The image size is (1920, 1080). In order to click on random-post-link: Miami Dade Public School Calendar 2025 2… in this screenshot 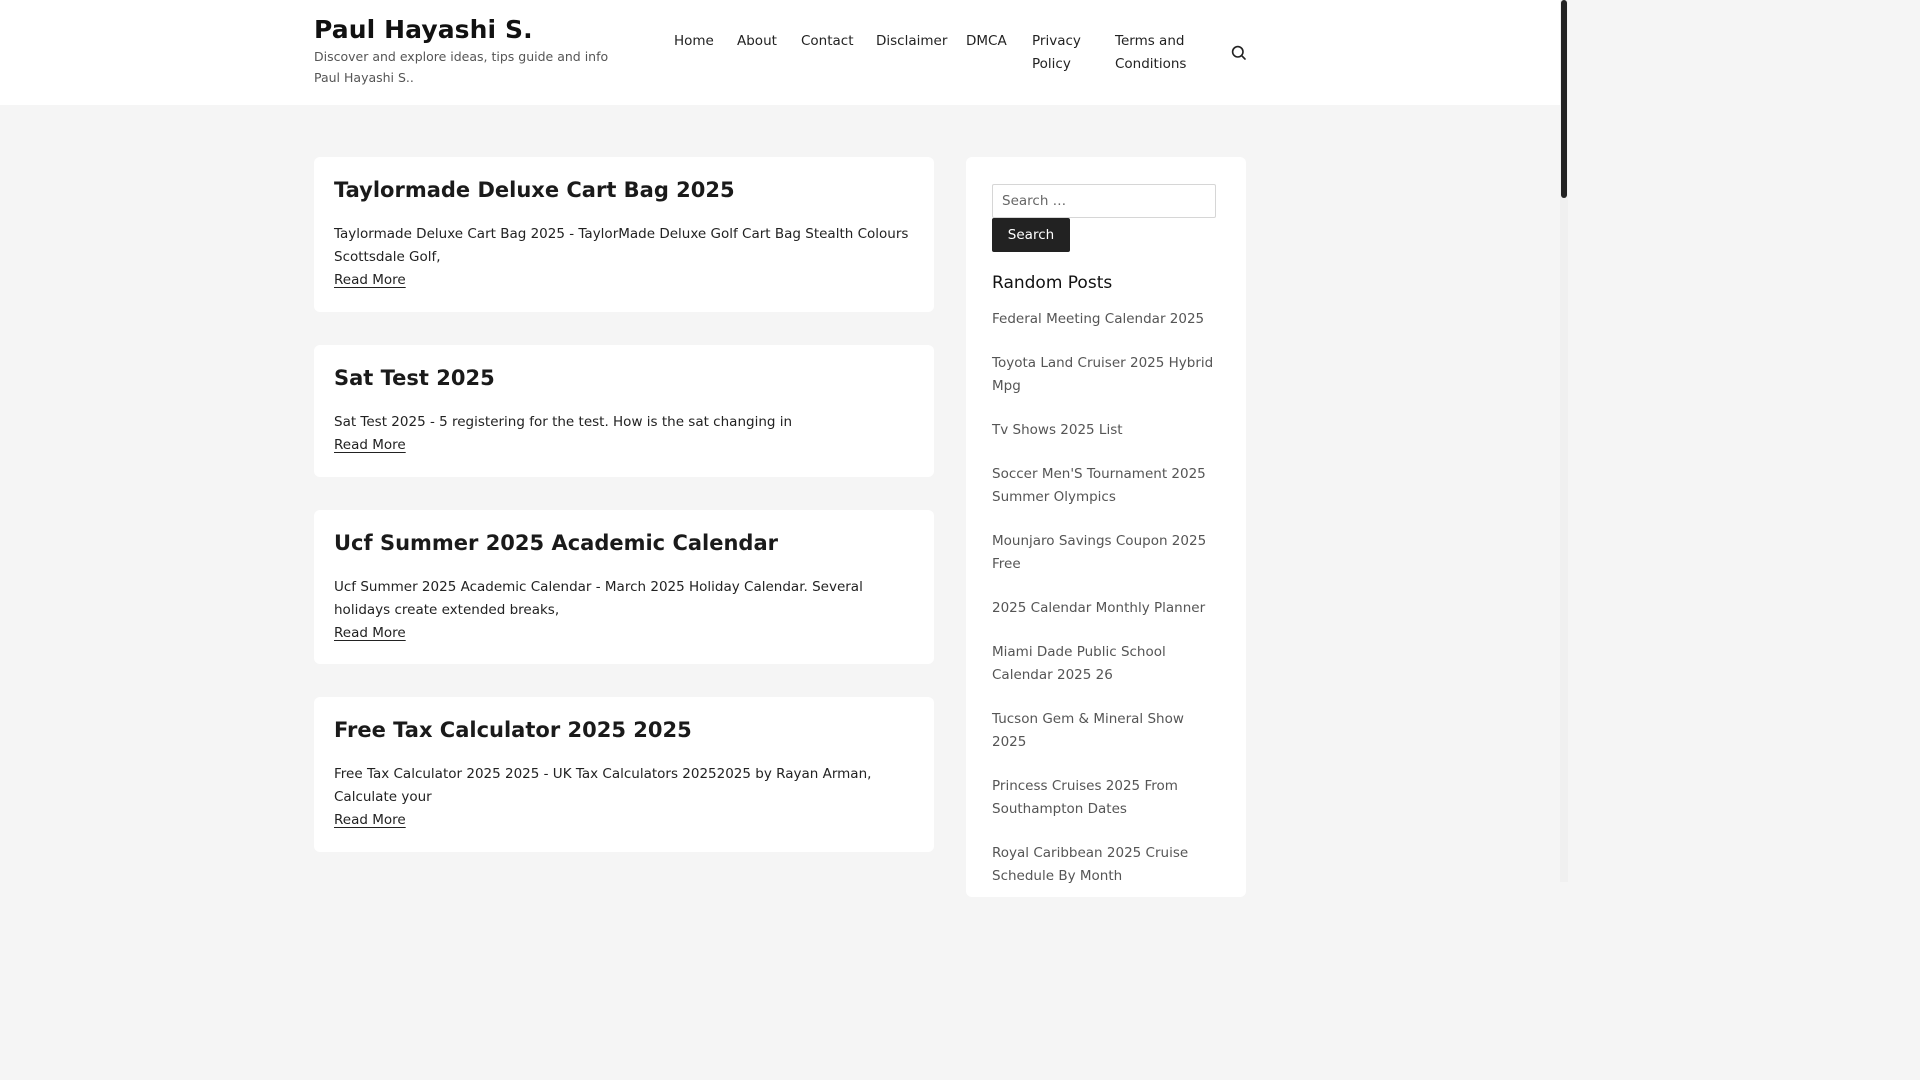, I will do `click(1106, 664)`.